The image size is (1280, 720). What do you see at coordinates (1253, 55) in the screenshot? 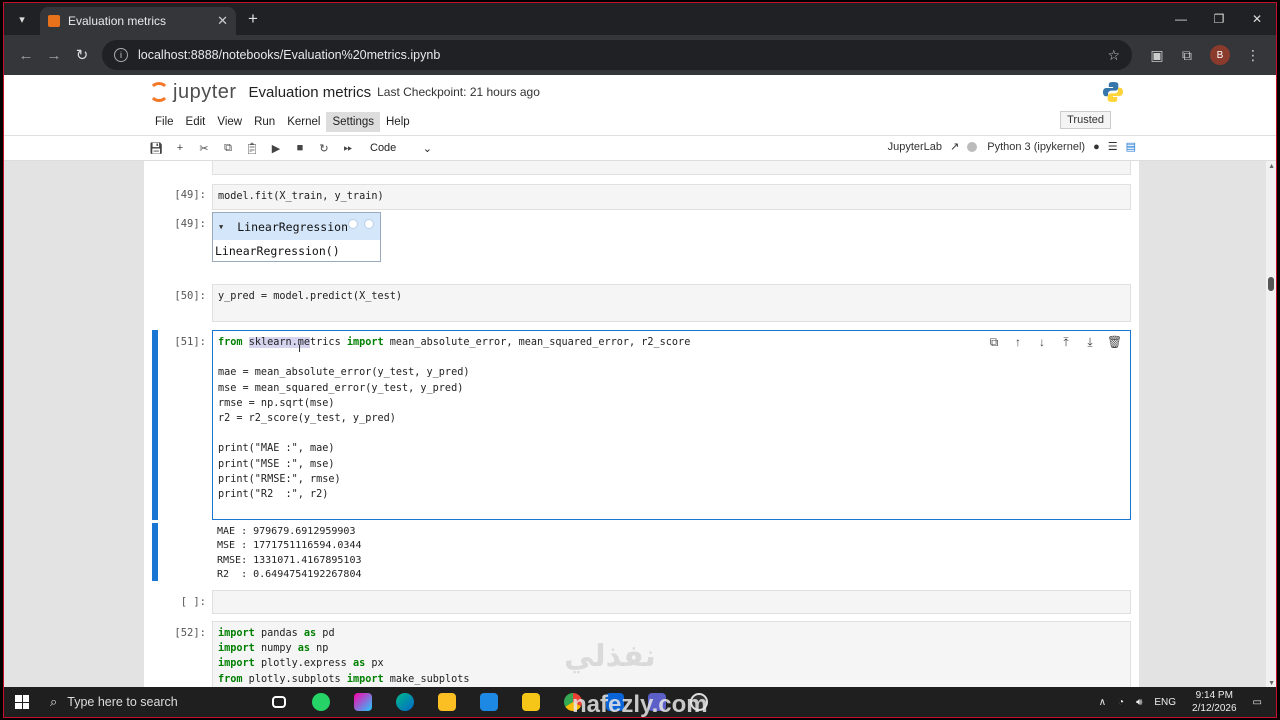
I see `browser-menu-icon: ⋮` at bounding box center [1253, 55].